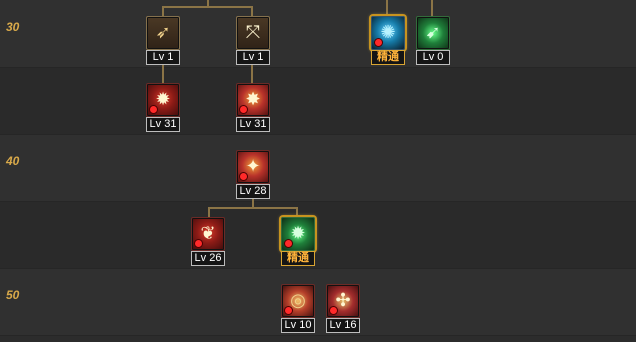 This screenshot has width=636, height=342. What do you see at coordinates (253, 191) in the screenshot?
I see `skill-level: Lv 28` at bounding box center [253, 191].